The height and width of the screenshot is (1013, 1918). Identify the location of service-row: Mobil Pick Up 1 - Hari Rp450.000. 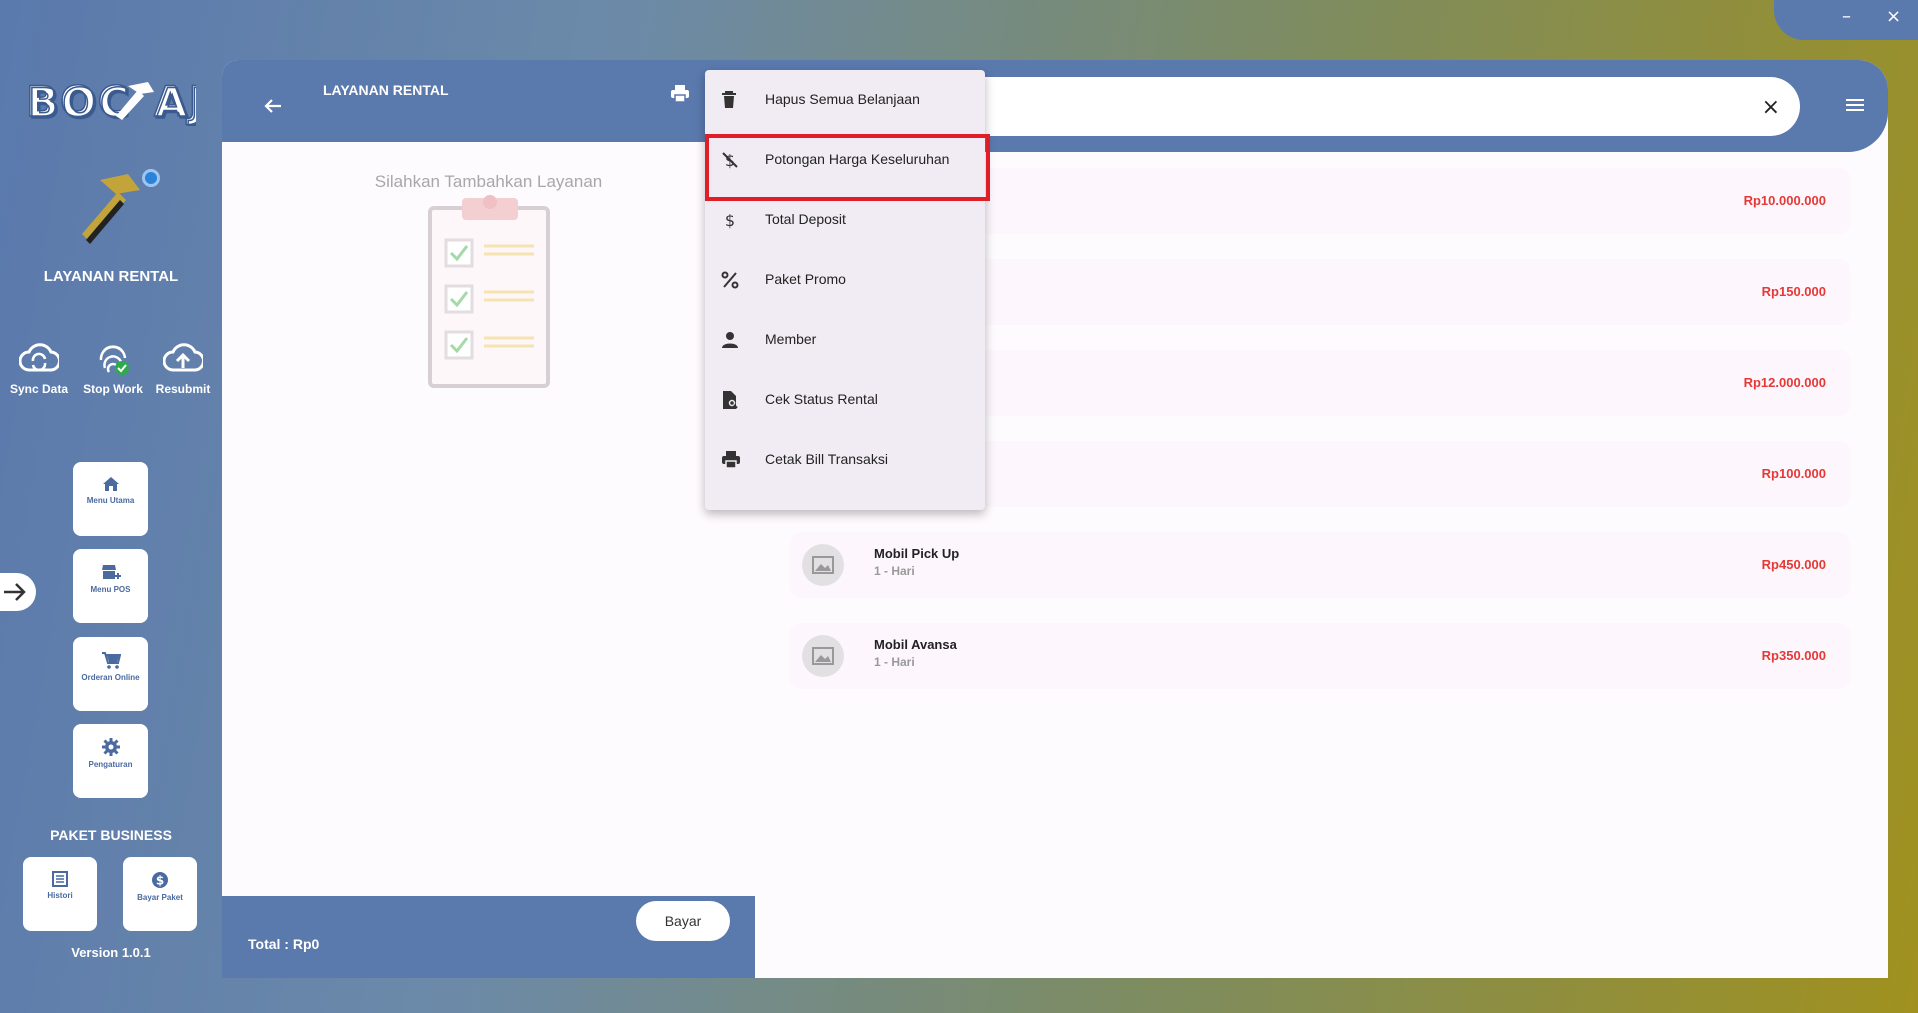
(1320, 565).